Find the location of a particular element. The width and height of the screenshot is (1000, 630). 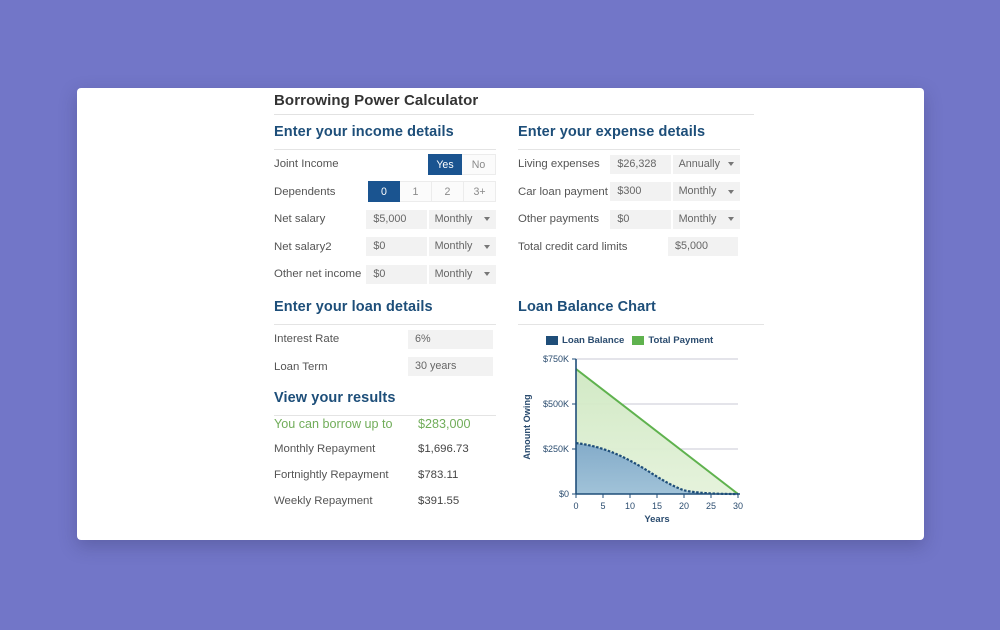

xtick-25: 25 is located at coordinates (711, 506).